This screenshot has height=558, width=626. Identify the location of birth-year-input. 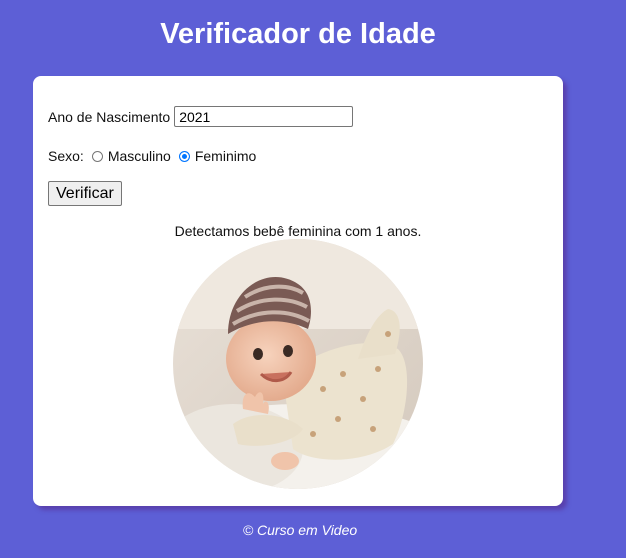
(264, 116).